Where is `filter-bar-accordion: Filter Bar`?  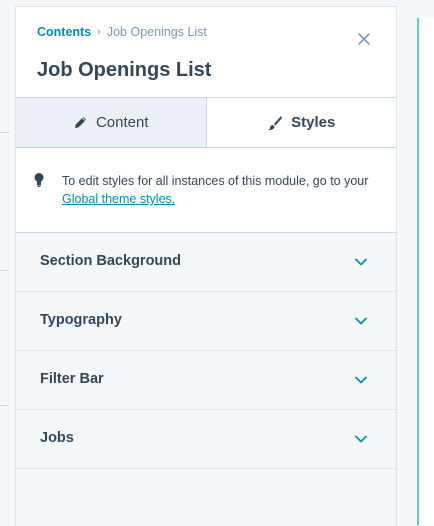 filter-bar-accordion: Filter Bar is located at coordinates (206, 380).